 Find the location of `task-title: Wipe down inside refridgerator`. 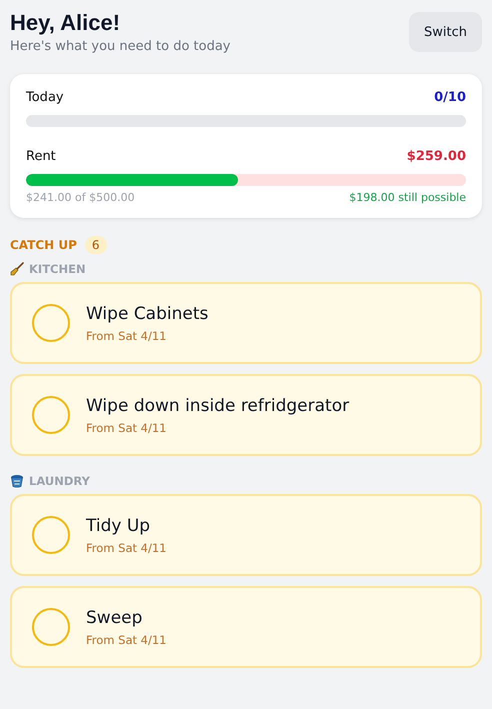

task-title: Wipe down inside refridgerator is located at coordinates (218, 406).